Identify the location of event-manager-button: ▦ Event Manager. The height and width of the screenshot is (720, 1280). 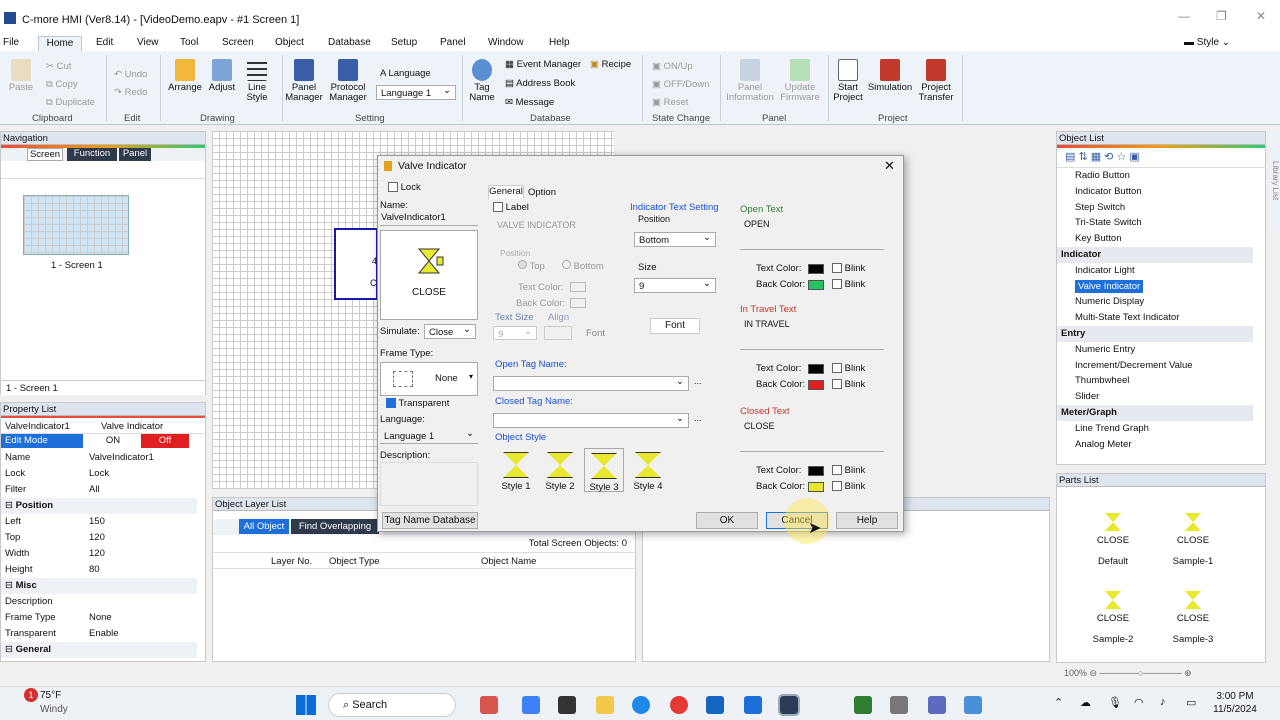
(543, 64).